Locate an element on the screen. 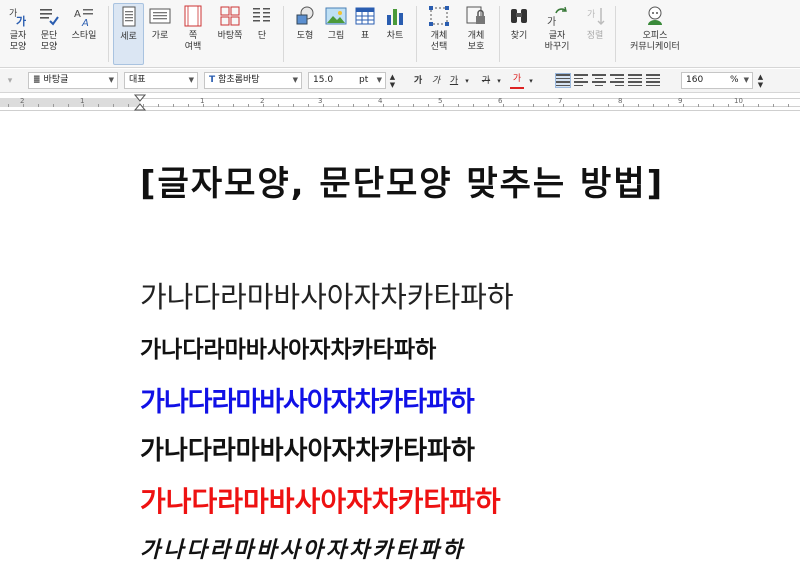  align-left-button is located at coordinates (581, 80).